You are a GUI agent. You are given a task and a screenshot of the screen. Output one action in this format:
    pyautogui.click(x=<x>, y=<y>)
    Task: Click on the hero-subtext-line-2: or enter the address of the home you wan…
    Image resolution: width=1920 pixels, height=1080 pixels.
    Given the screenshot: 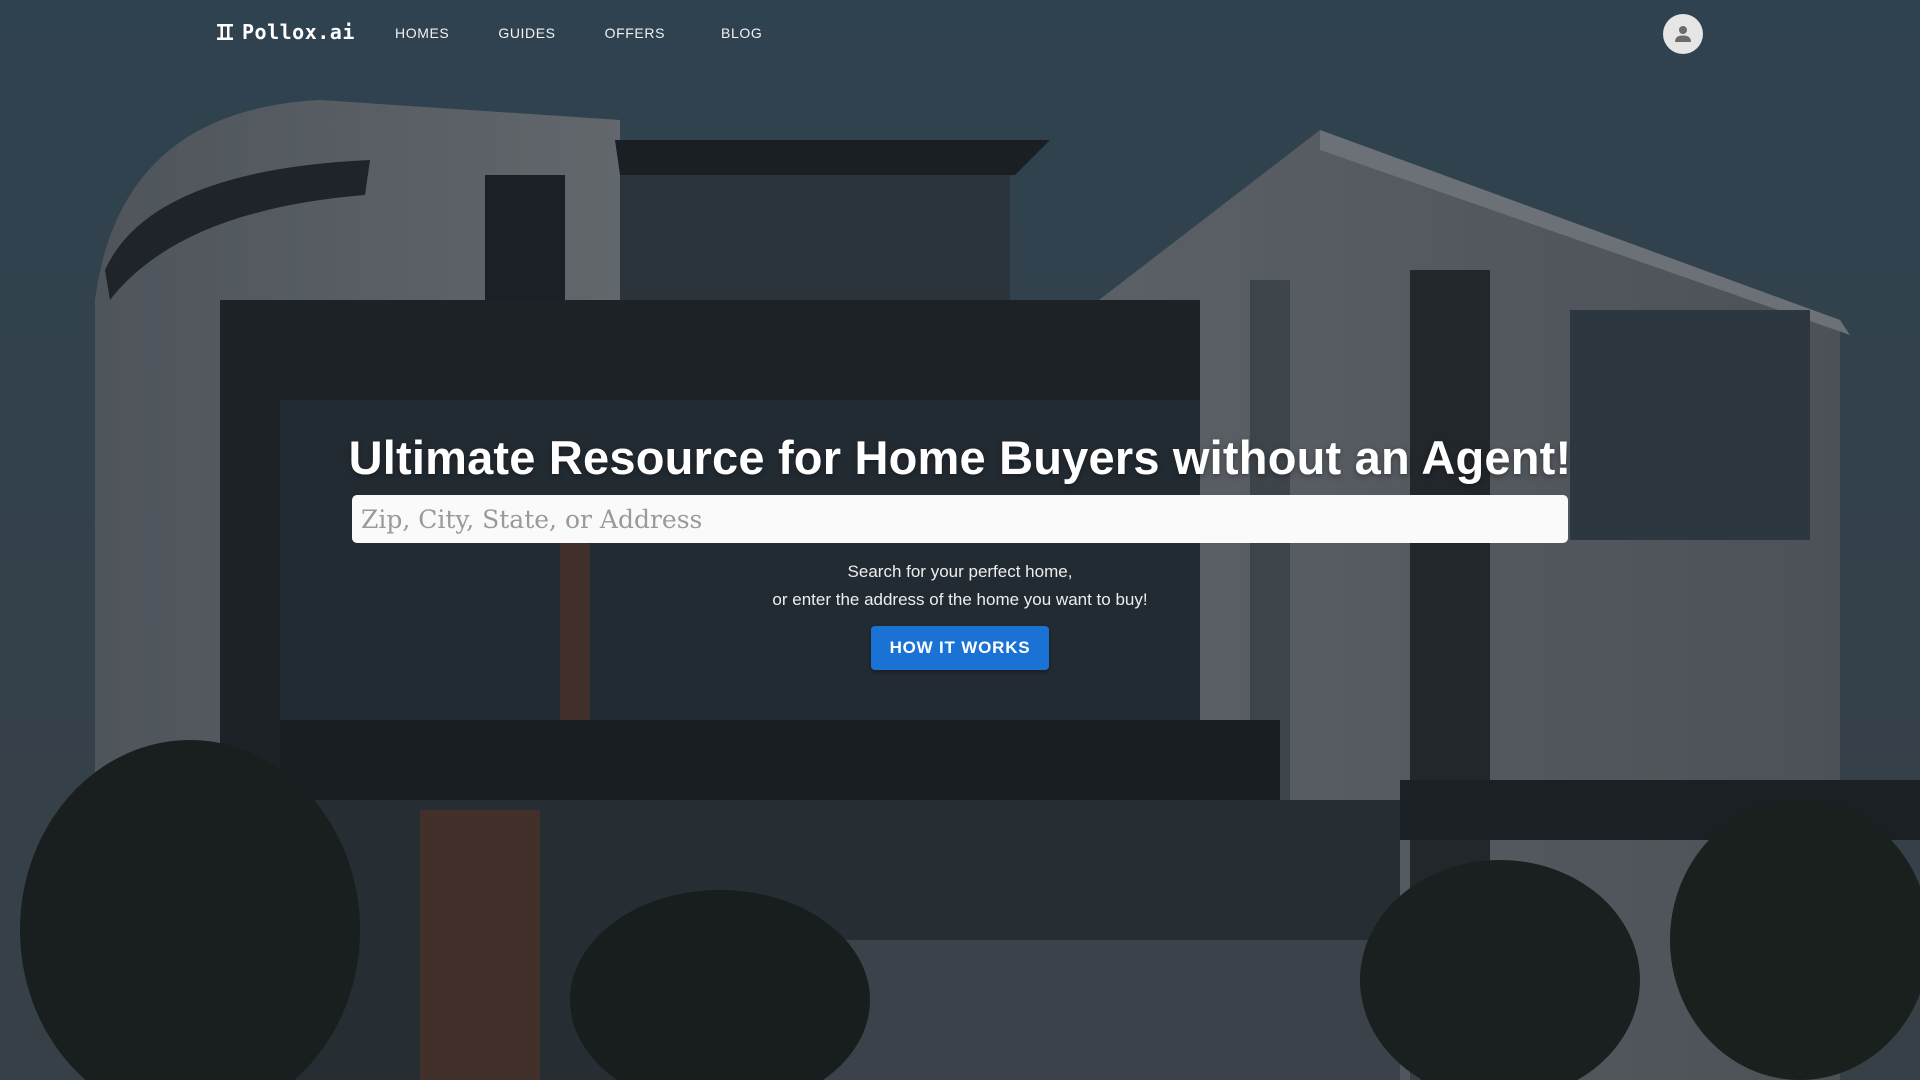 What is the action you would take?
    pyautogui.click(x=960, y=599)
    